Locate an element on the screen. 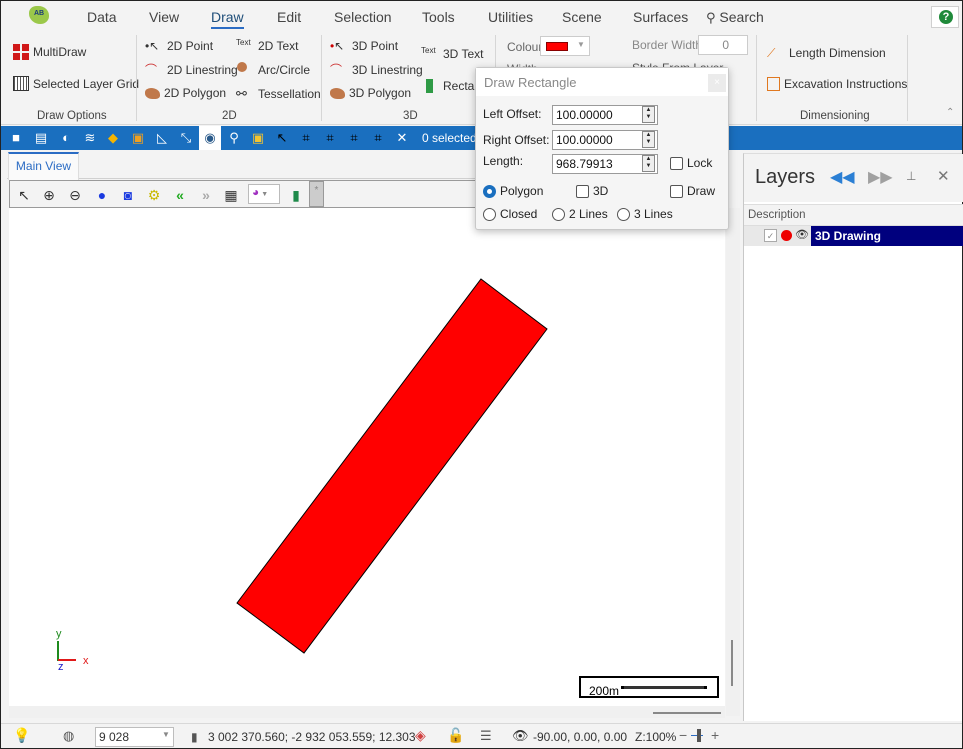 The width and height of the screenshot is (963, 749). select-rect-icon: ⌗ is located at coordinates (306, 138).